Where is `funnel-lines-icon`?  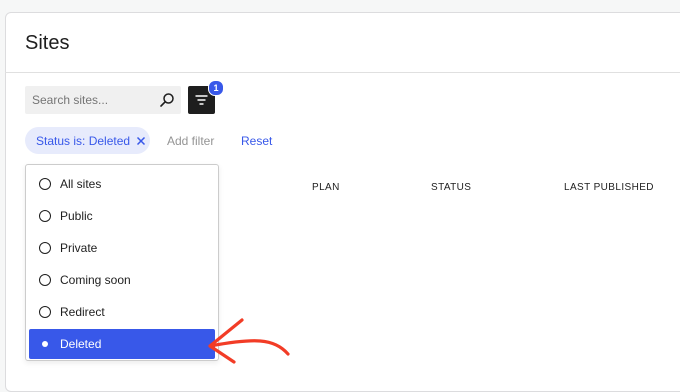 funnel-lines-icon is located at coordinates (201, 100).